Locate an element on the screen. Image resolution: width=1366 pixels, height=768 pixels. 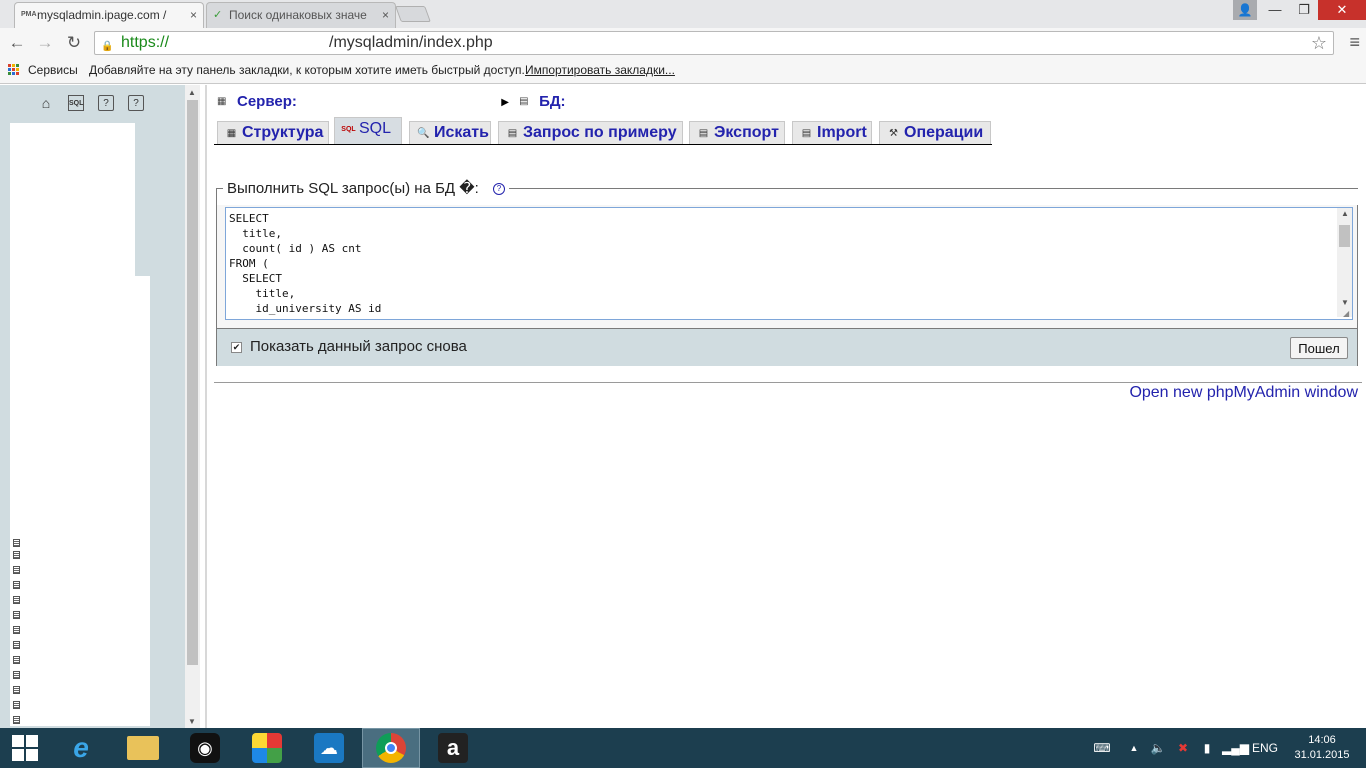
open-new-window-link: Open new phpMyAdmin window is located at coordinates (1243, 393).